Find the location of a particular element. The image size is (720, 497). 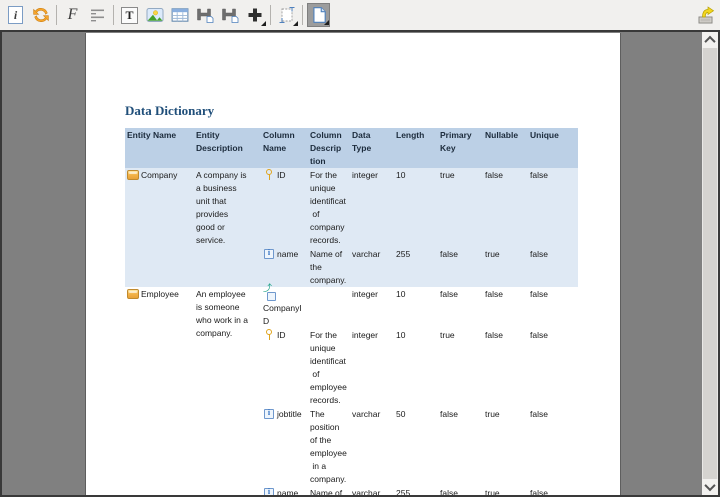

entity-name: Company is located at coordinates (159, 175).